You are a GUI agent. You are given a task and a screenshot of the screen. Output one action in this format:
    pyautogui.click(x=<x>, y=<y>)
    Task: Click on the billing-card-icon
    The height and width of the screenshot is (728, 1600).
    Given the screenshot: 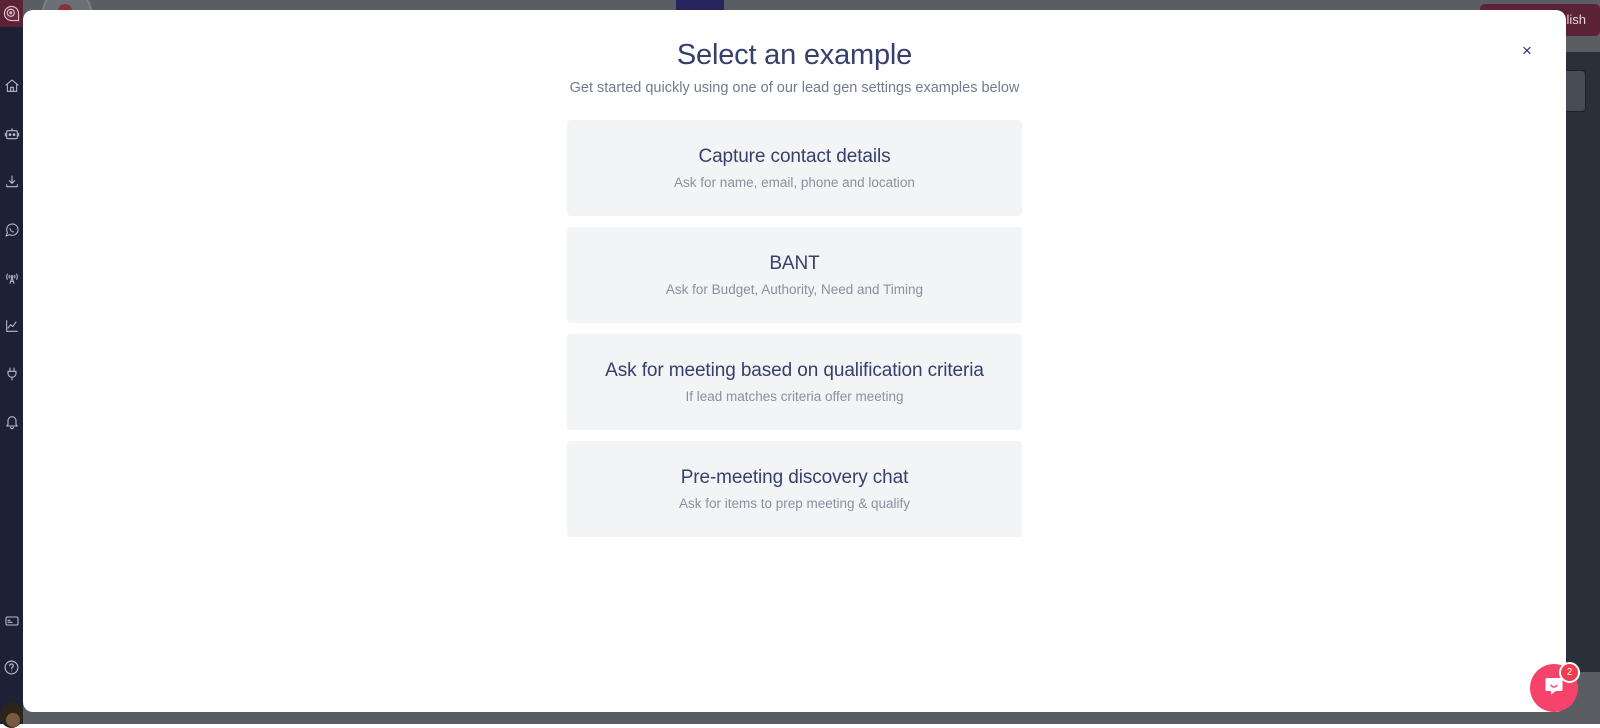 What is the action you would take?
    pyautogui.click(x=12, y=621)
    